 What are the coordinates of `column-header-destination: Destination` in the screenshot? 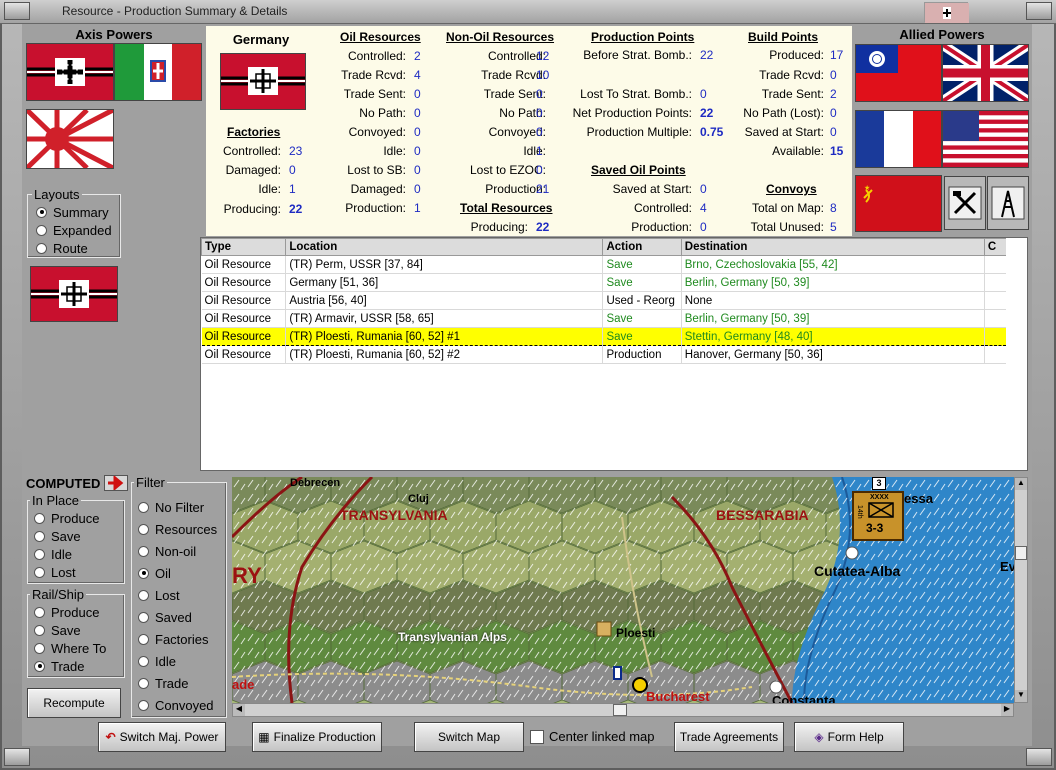 It's located at (832, 247).